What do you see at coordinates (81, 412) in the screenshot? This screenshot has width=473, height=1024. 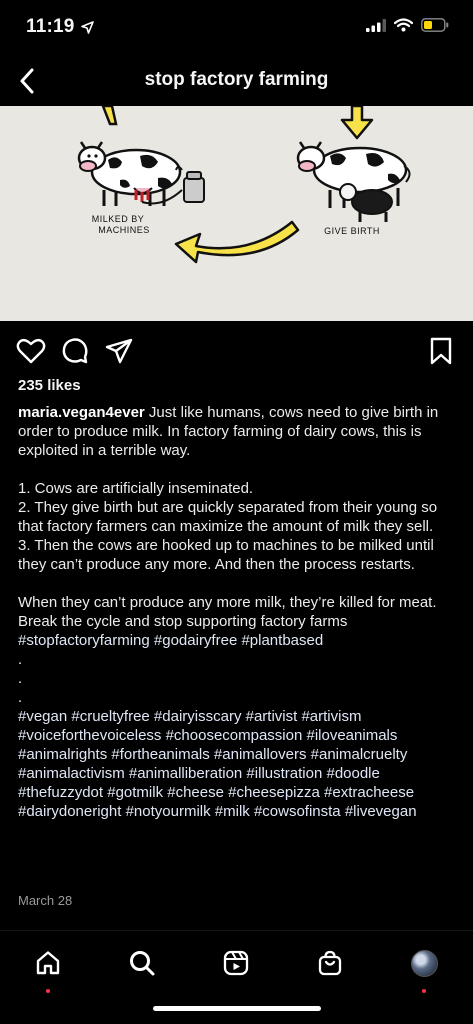 I see `caption-username: maria.vegan4ever` at bounding box center [81, 412].